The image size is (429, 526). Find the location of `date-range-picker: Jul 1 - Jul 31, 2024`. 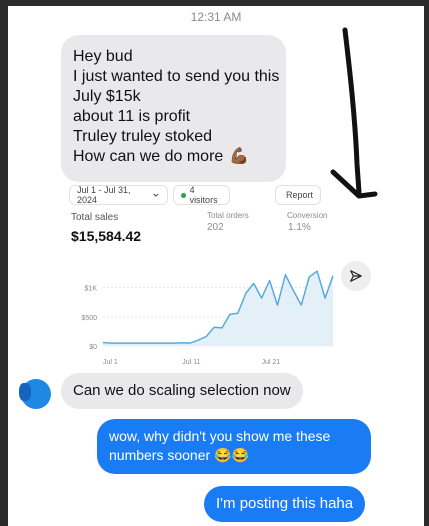

date-range-picker: Jul 1 - Jul 31, 2024 is located at coordinates (118, 195).